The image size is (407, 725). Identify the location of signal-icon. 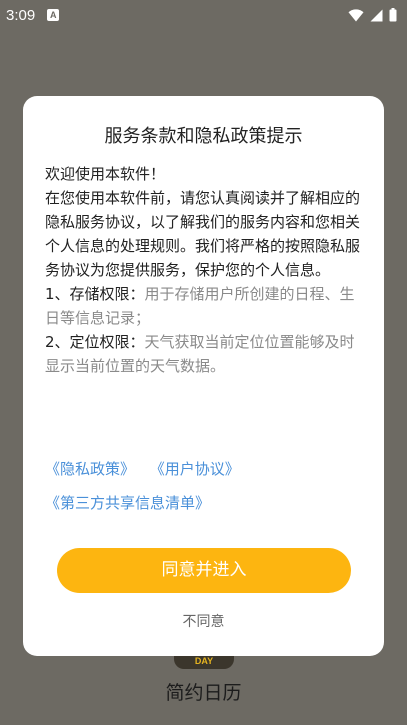
(376, 15).